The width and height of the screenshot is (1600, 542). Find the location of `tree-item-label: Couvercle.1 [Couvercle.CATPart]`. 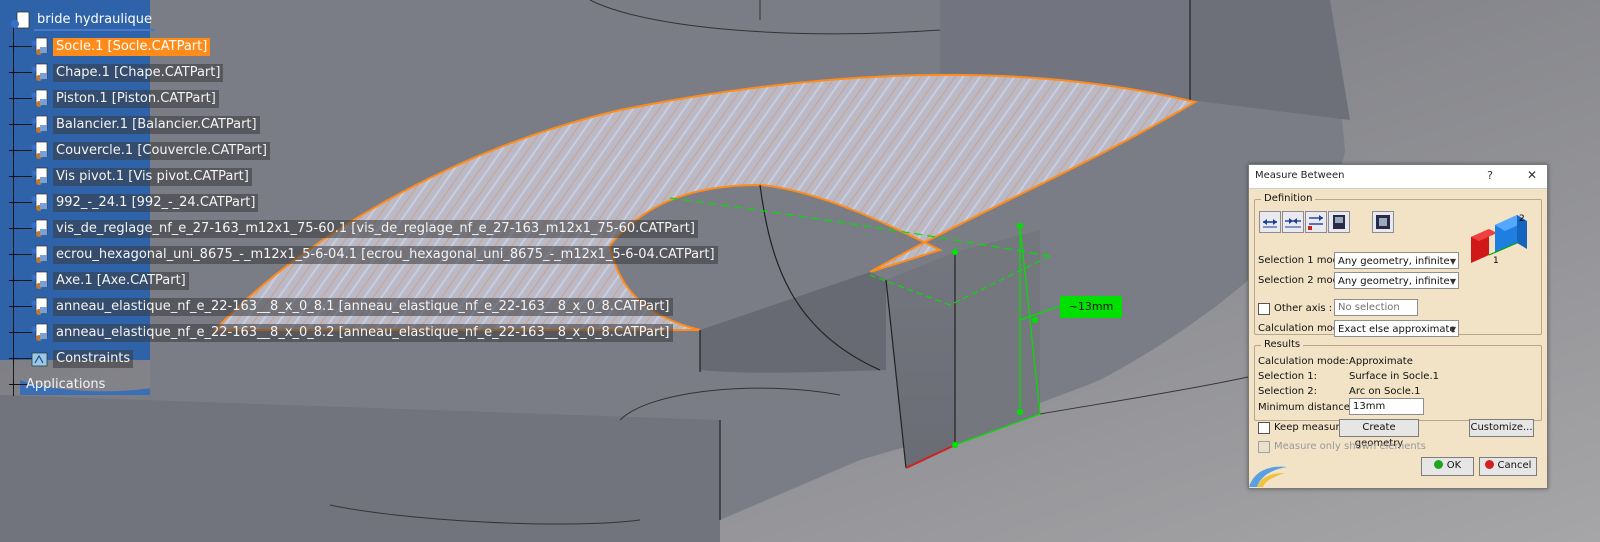

tree-item-label: Couvercle.1 [Couvercle.CATPart] is located at coordinates (161, 151).